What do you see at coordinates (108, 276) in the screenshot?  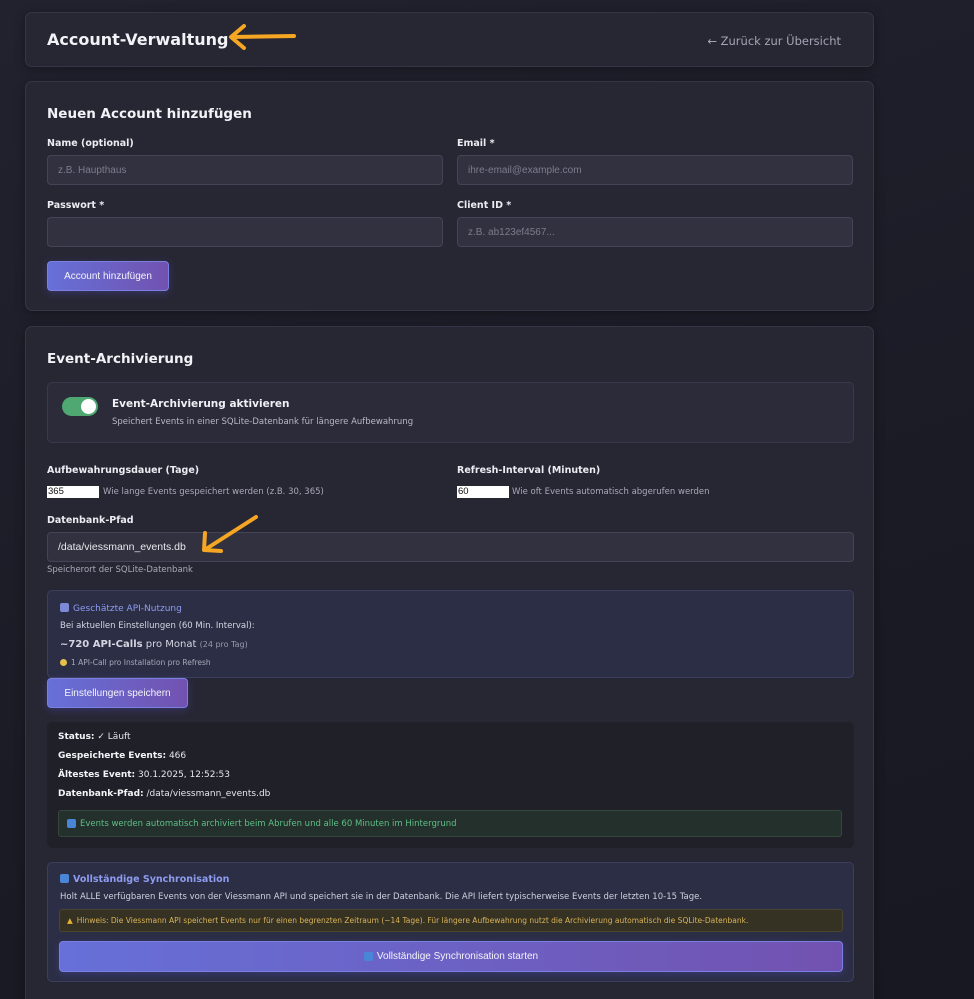 I see `add-account-button: Account hinzufügen` at bounding box center [108, 276].